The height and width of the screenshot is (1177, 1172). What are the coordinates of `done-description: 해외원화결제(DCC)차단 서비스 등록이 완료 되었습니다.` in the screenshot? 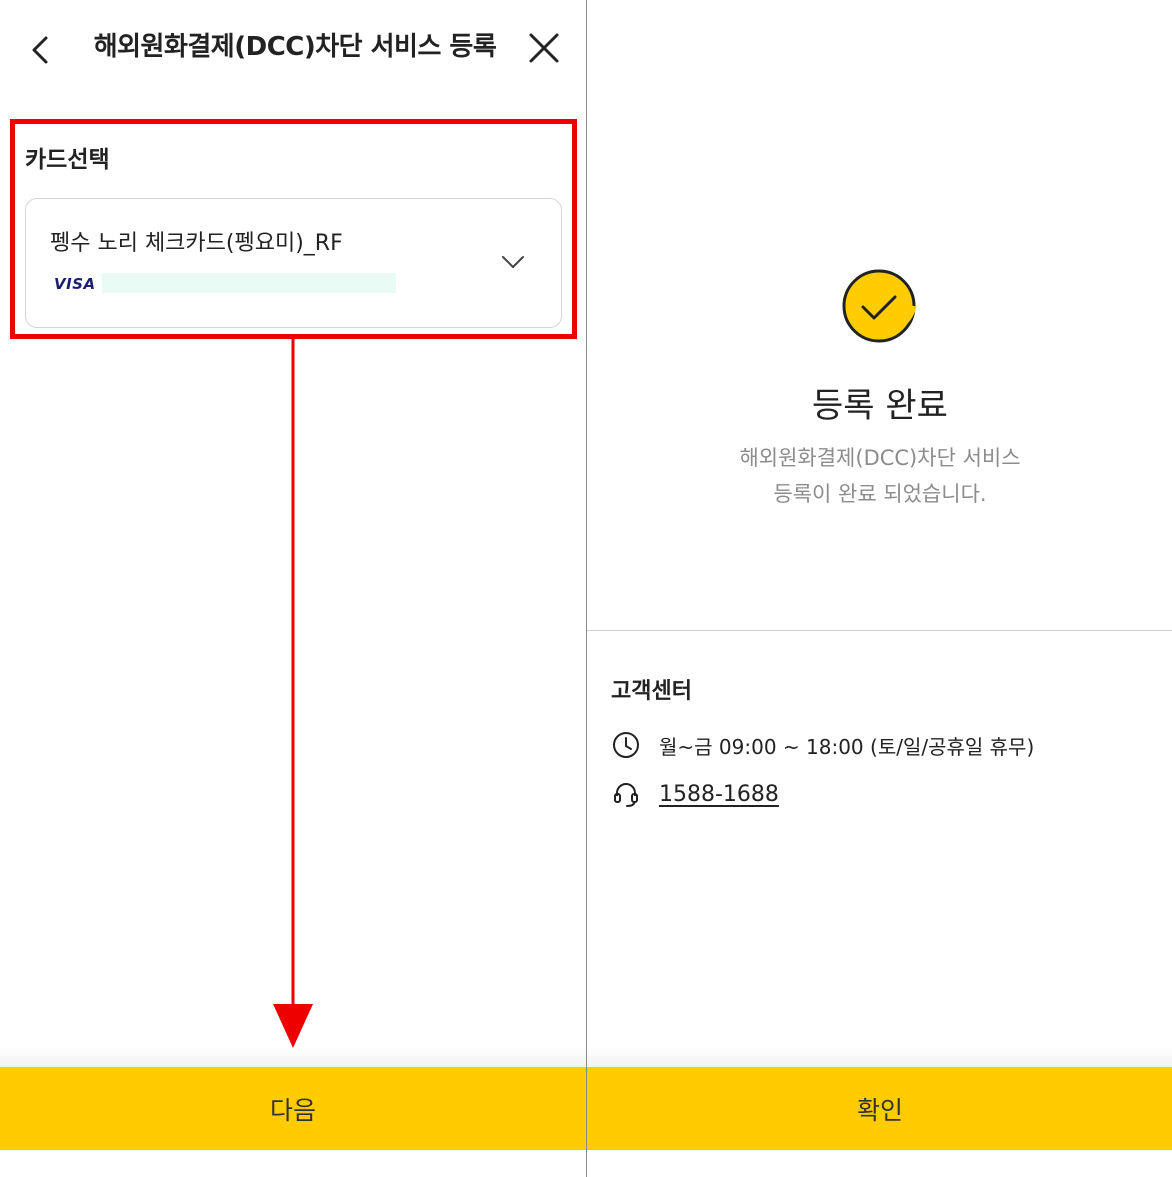 It's located at (879, 476).